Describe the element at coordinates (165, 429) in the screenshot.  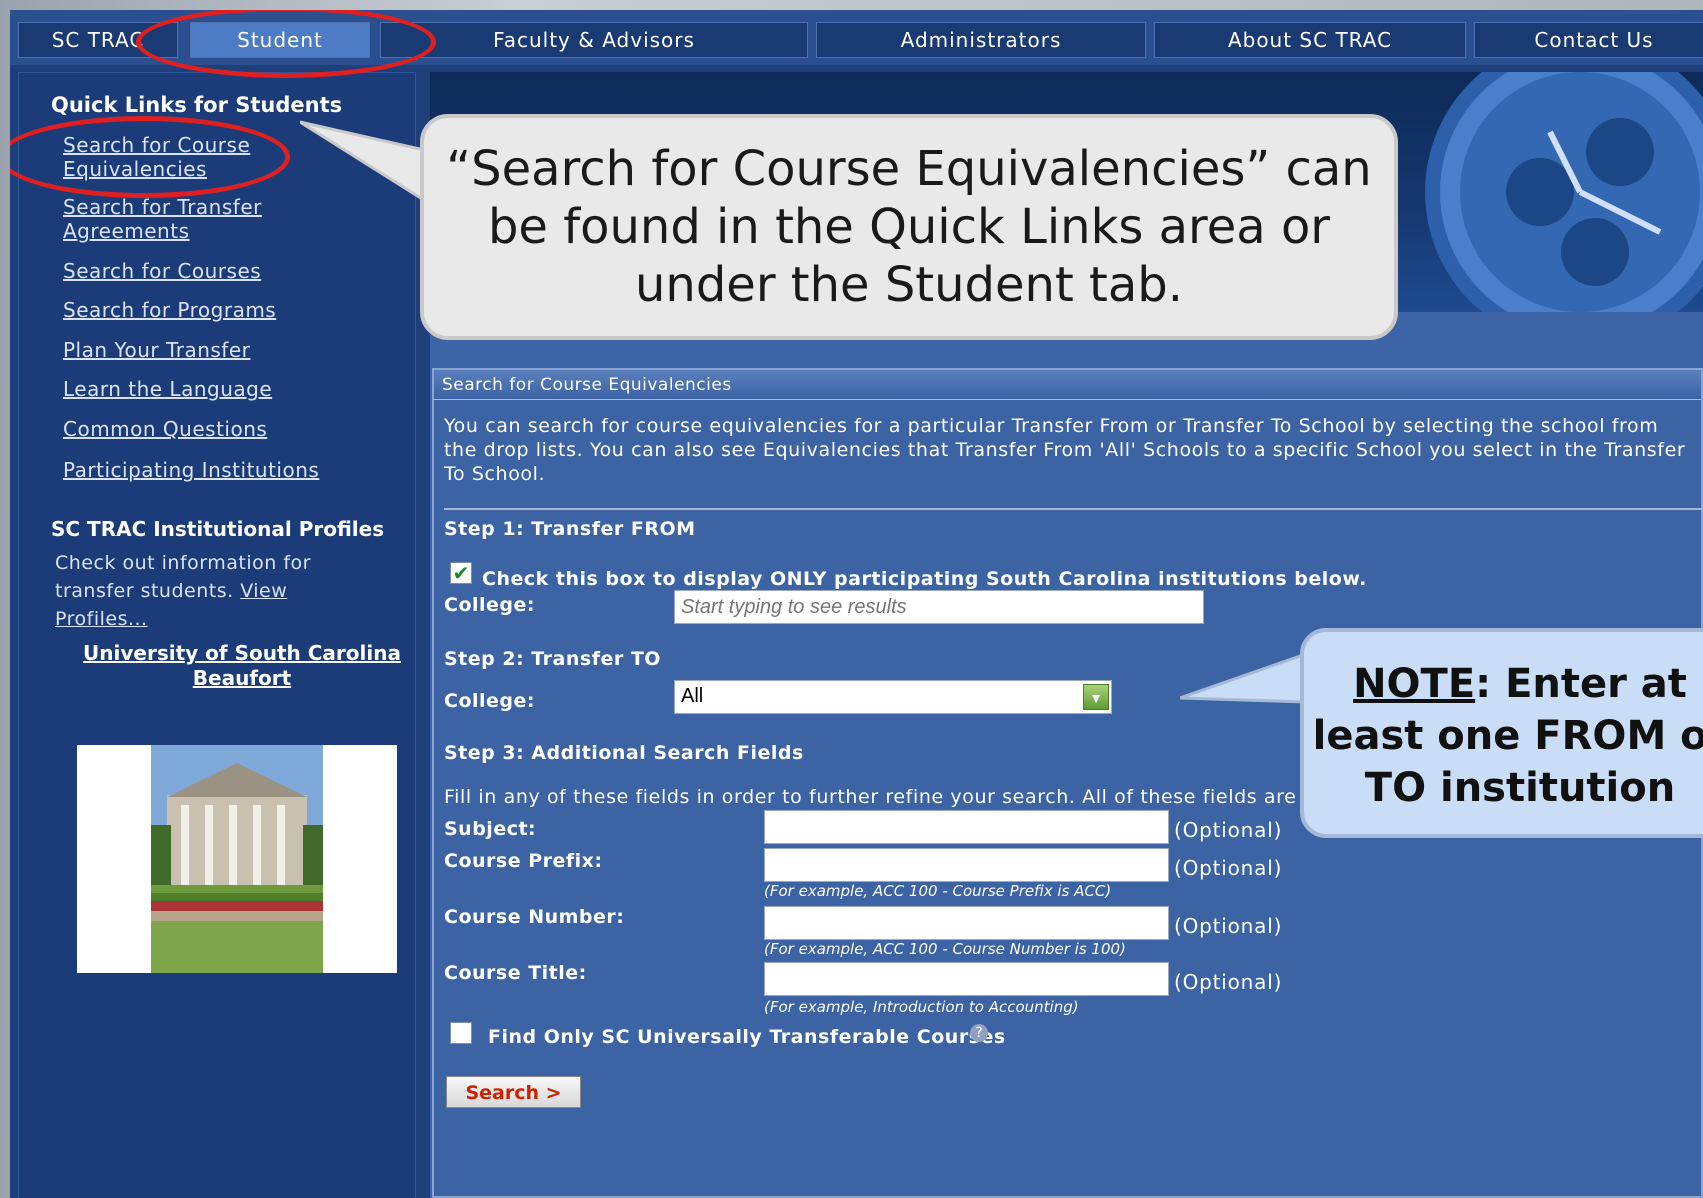
I see `link-common-questions: Common Questions` at that location.